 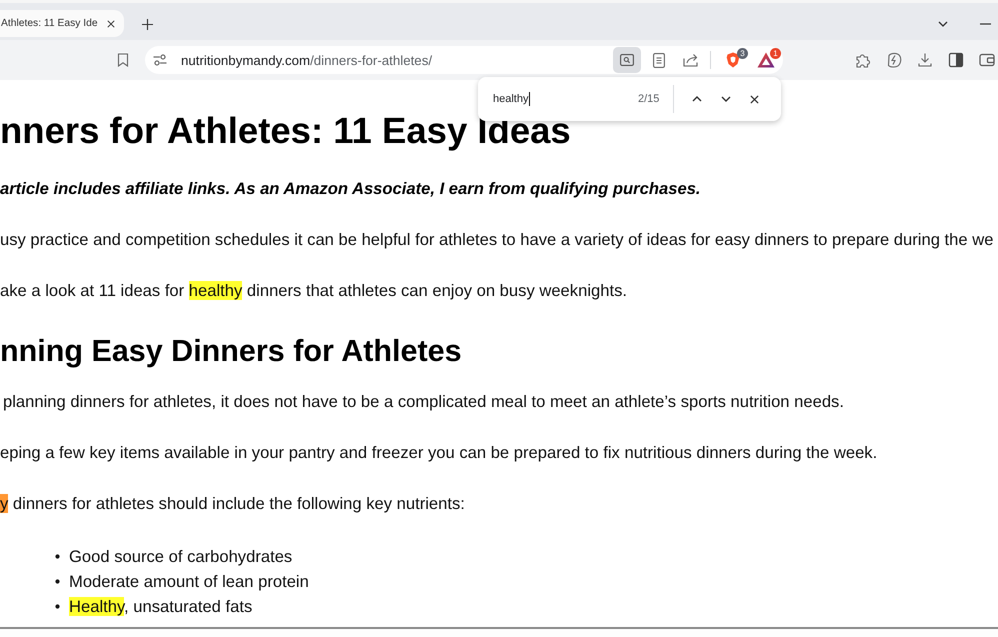 I want to click on chevron-up-icon, so click(x=697, y=99).